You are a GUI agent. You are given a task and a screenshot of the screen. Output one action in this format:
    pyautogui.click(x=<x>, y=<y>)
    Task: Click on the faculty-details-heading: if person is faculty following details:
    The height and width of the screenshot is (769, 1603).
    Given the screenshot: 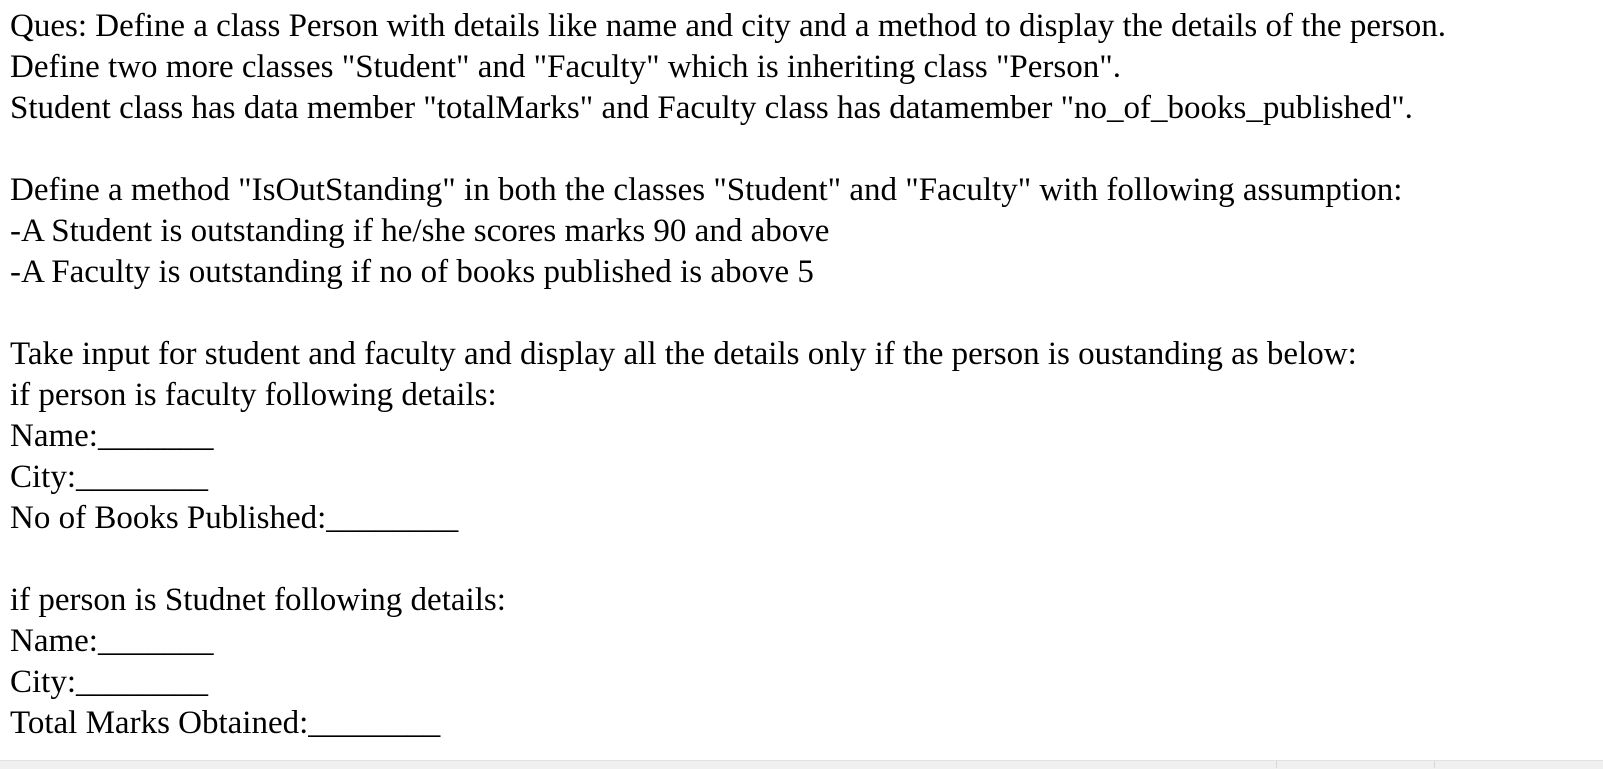 What is the action you would take?
    pyautogui.click(x=253, y=395)
    